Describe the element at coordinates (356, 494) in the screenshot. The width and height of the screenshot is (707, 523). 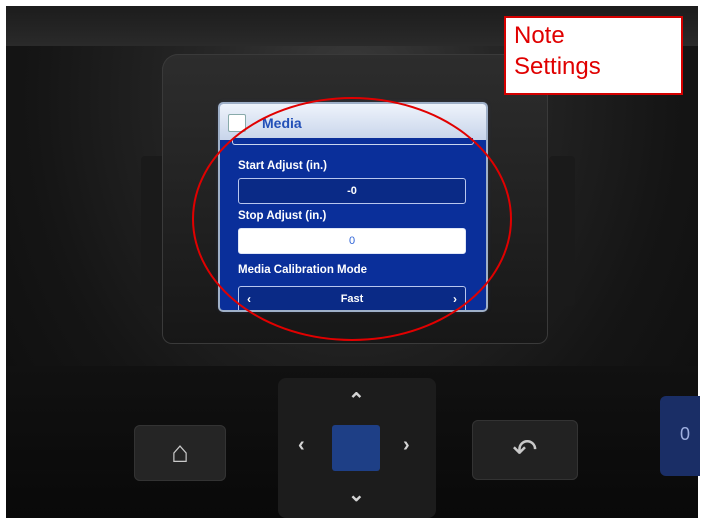
I see `down-arrow-icon: ⌄` at that location.